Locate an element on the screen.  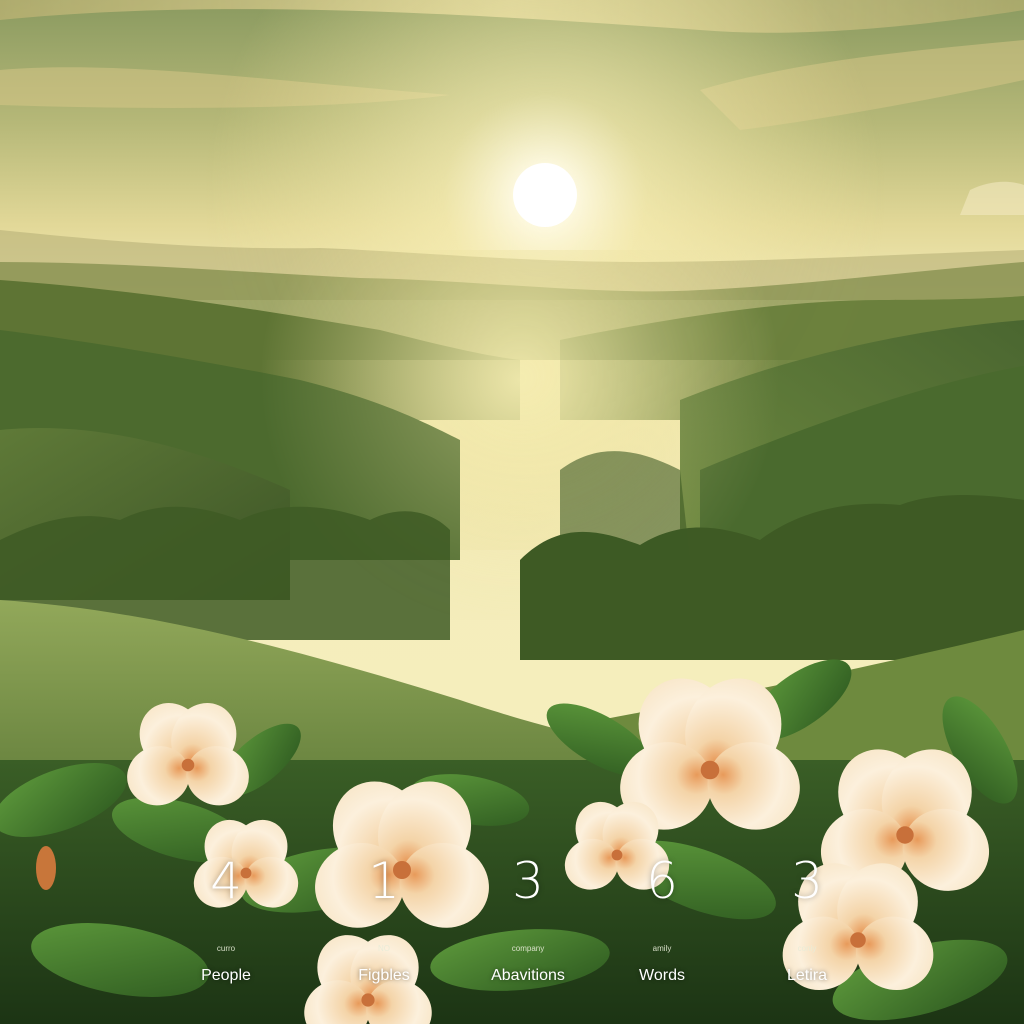
stat-label: Words is located at coordinates (662, 975).